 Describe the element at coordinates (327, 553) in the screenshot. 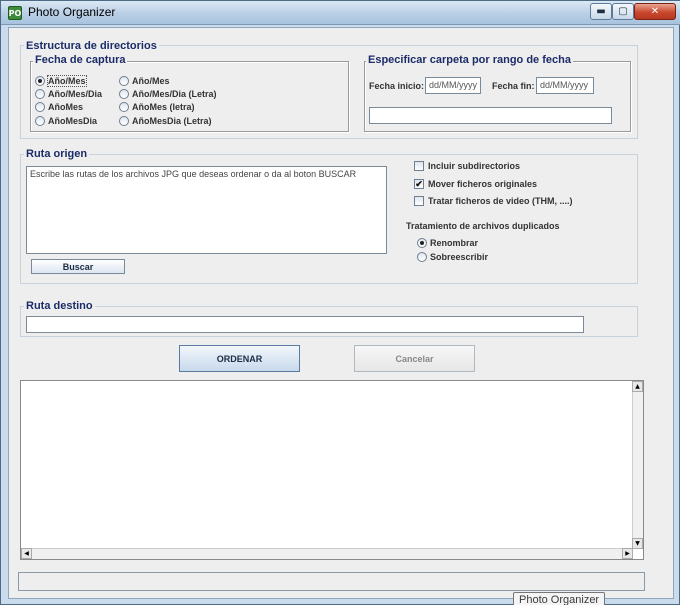

I see `horizontal-scrollbar: ◀ ▶` at that location.